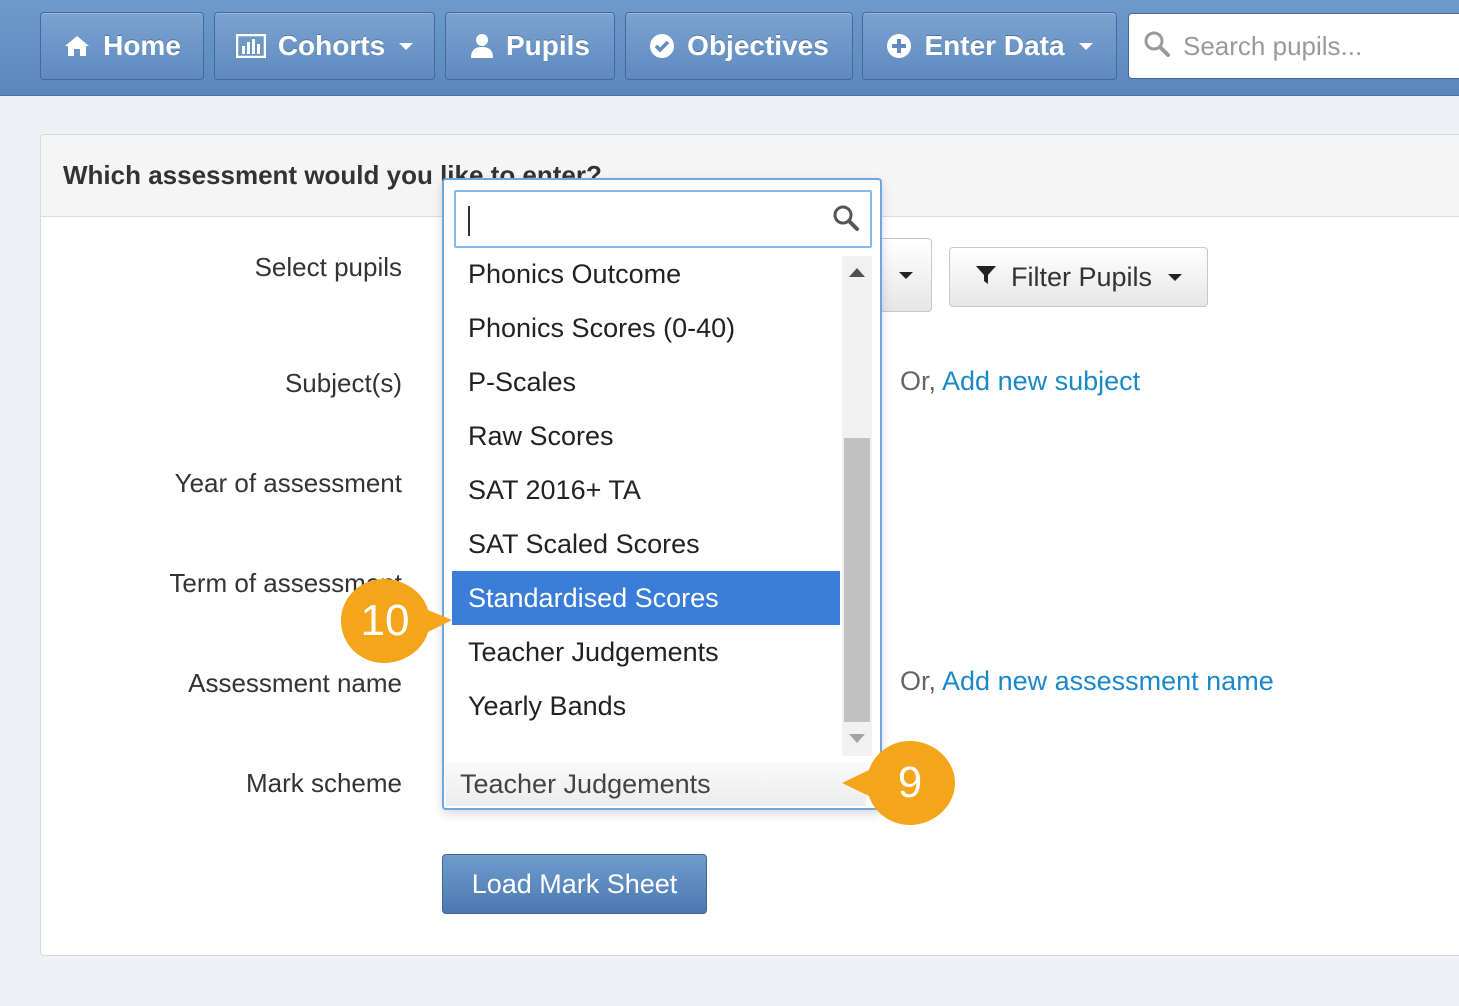  What do you see at coordinates (385, 620) in the screenshot?
I see `callout-number: 10` at bounding box center [385, 620].